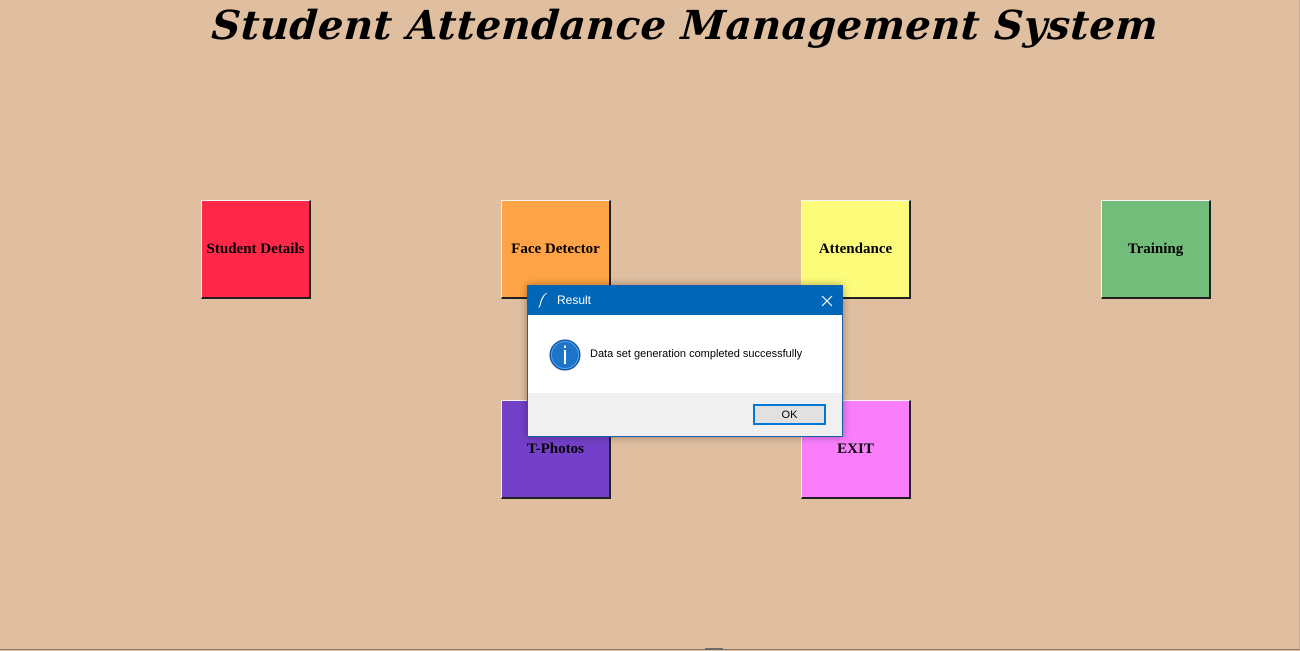  What do you see at coordinates (543, 300) in the screenshot?
I see `feather-icon` at bounding box center [543, 300].